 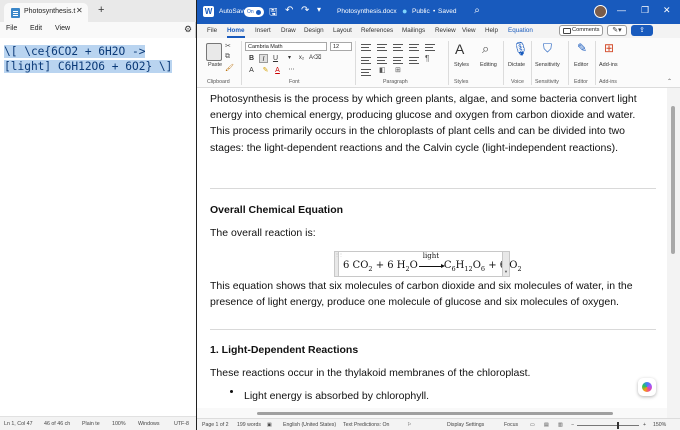 I want to click on styles-button: Styles, so click(x=461, y=65).